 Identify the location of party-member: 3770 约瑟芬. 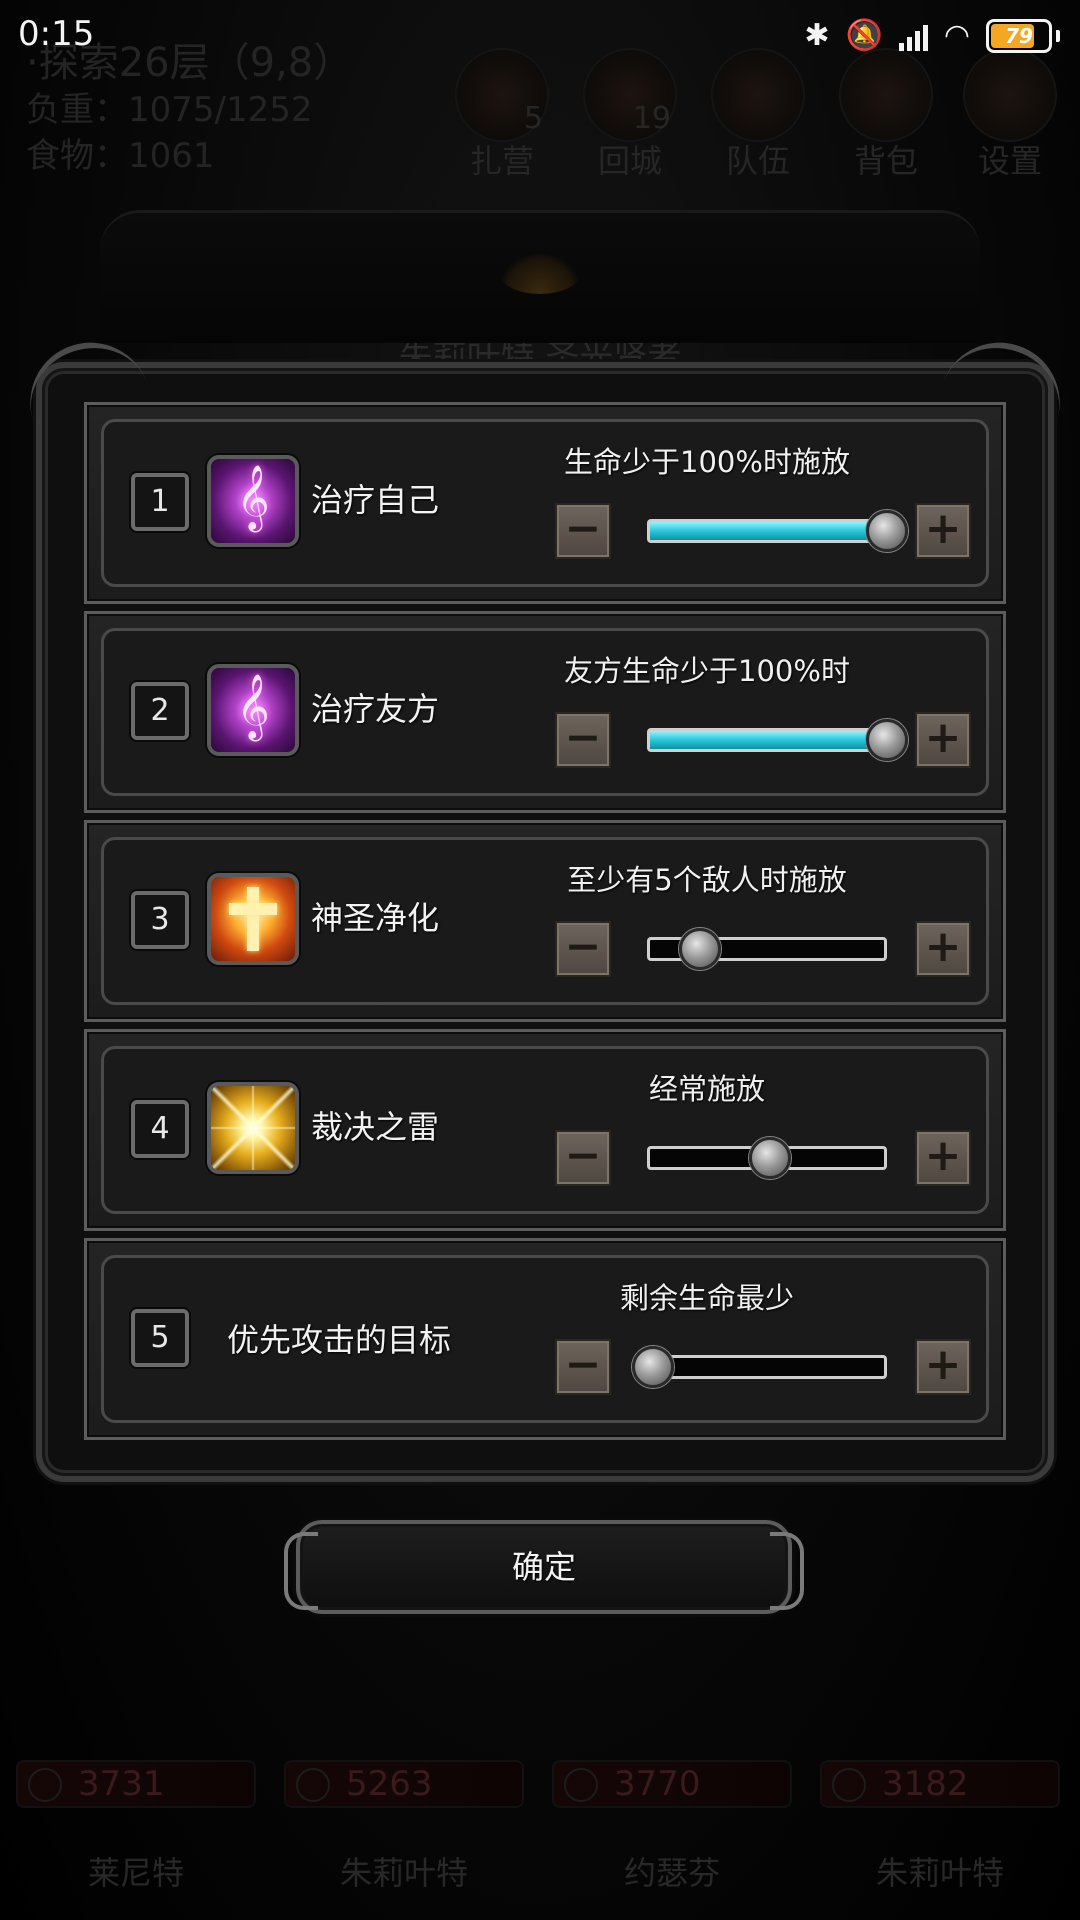
(672, 1835).